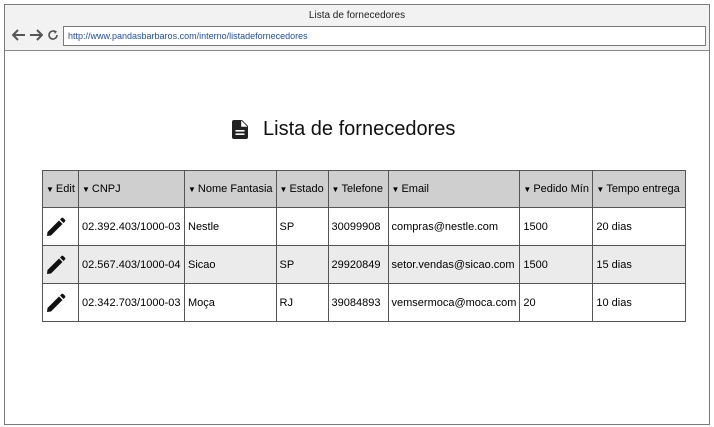  I want to click on column-header-tempo-entrega: ▼ Tempo entrega, so click(639, 189).